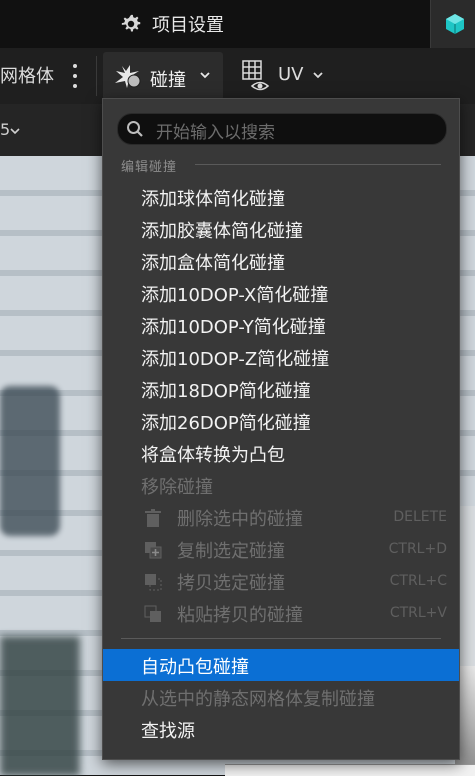 This screenshot has width=475, height=776. I want to click on collision-icon, so click(128, 76).